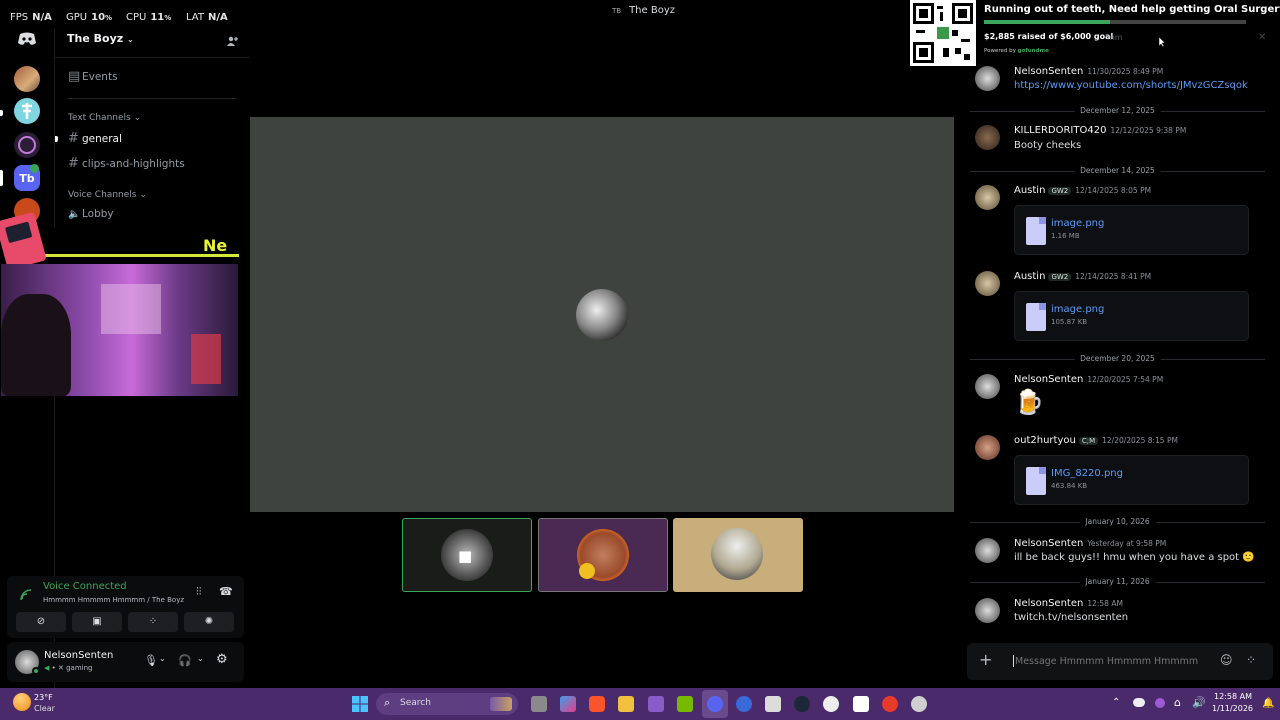 This screenshot has width=1280, height=720. What do you see at coordinates (1139, 702) in the screenshot?
I see `onedrive-icon` at bounding box center [1139, 702].